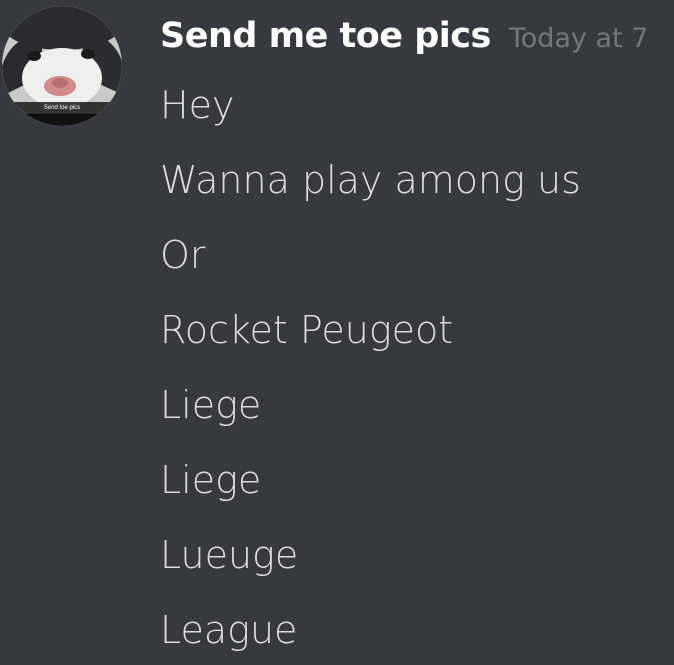 Image resolution: width=674 pixels, height=665 pixels. What do you see at coordinates (62, 66) in the screenshot?
I see `user-avatar: Send toe pics` at bounding box center [62, 66].